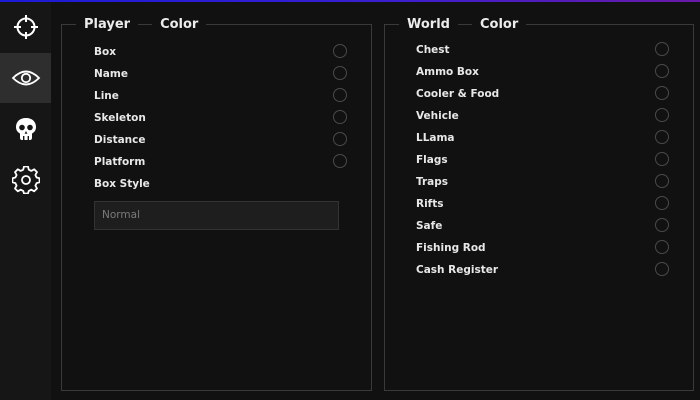  What do you see at coordinates (545, 94) in the screenshot?
I see `world-option-cooler-food: Cooler & Food` at bounding box center [545, 94].